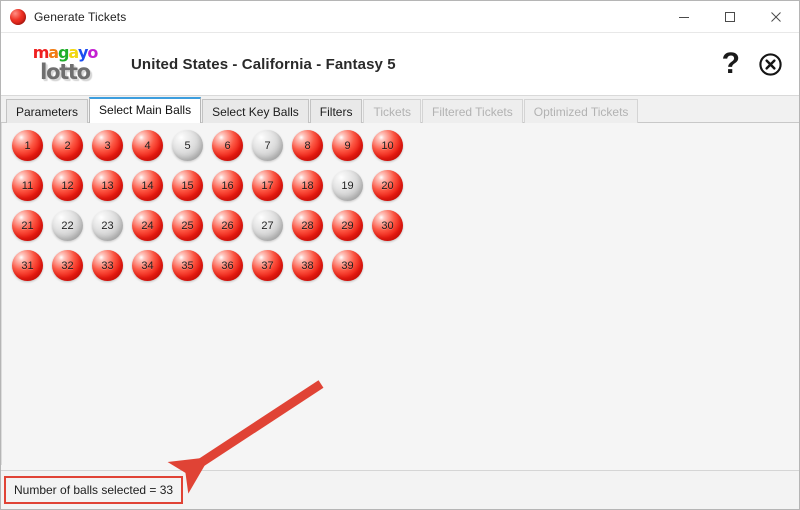  Describe the element at coordinates (73, 52) in the screenshot. I see `logo-letter-4: a` at that location.